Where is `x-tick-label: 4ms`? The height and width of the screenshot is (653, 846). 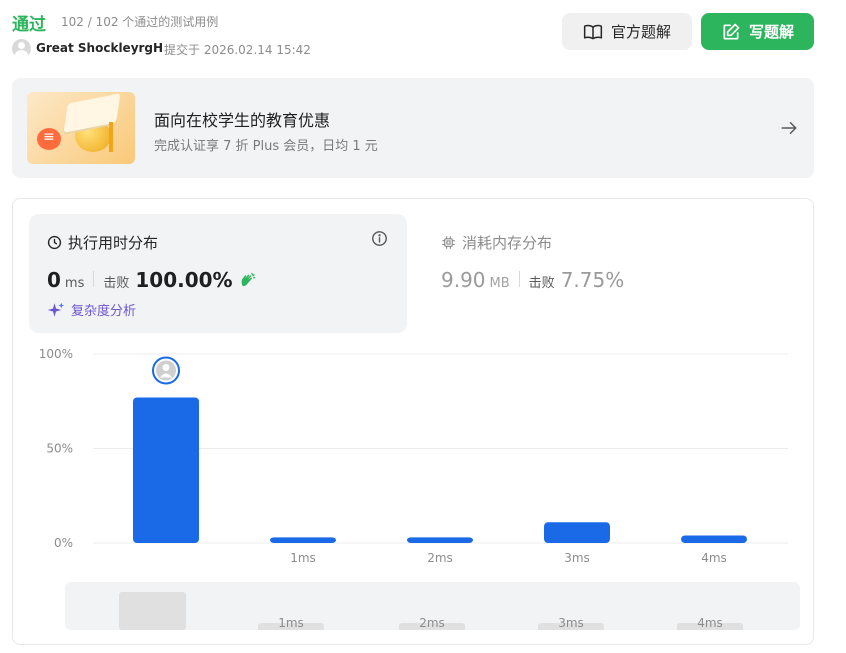 x-tick-label: 4ms is located at coordinates (714, 558).